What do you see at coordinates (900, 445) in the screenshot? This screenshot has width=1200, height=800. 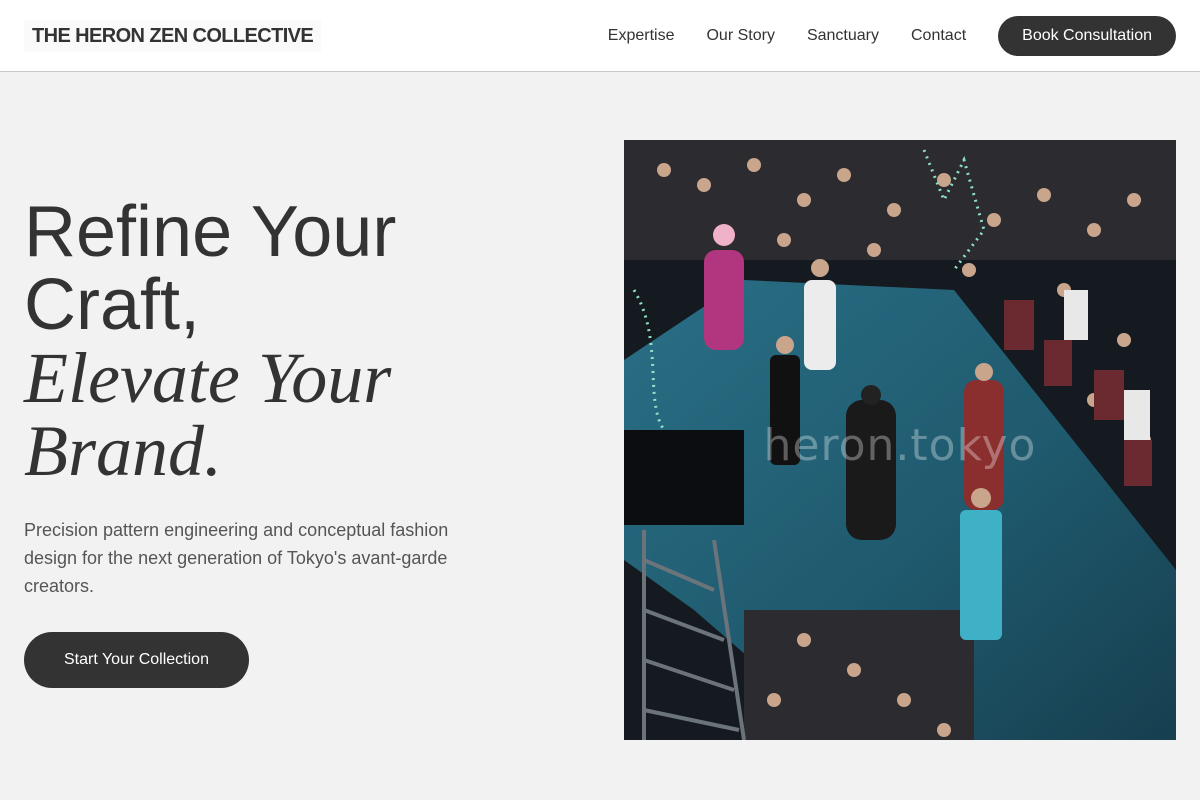 I see `watermark-text: heron.tokyo` at bounding box center [900, 445].